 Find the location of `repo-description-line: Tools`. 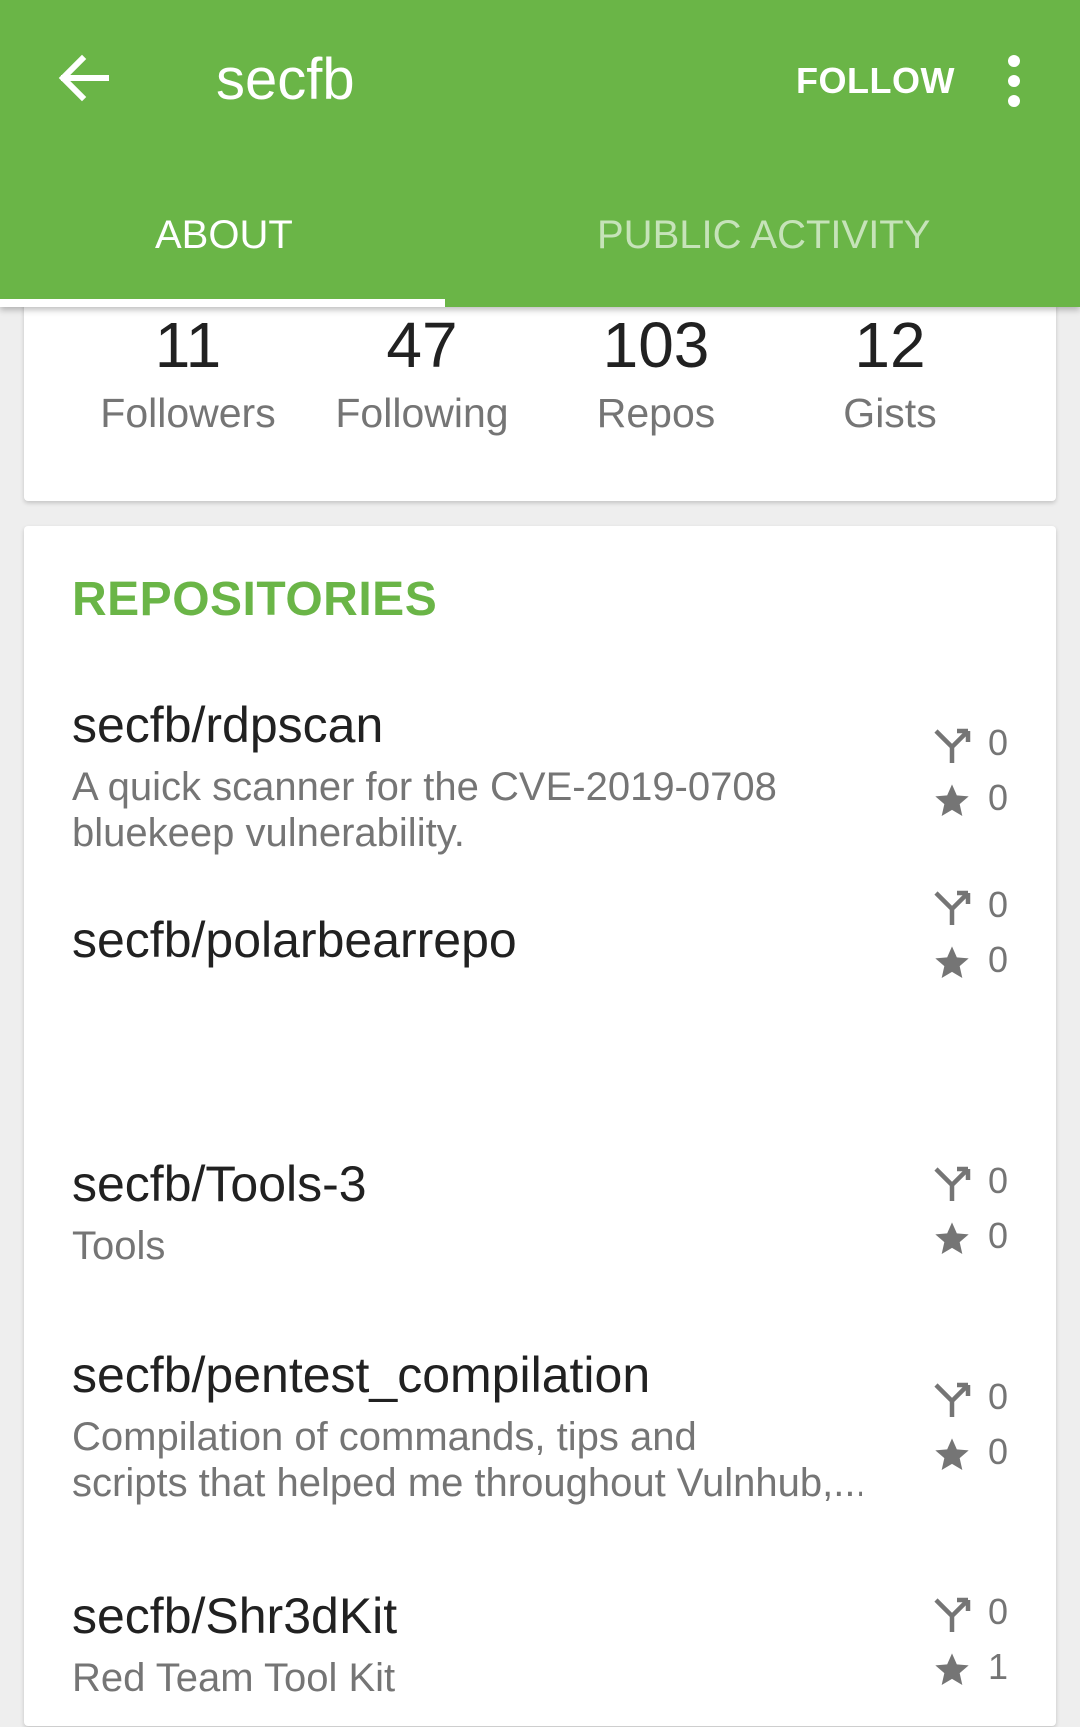

repo-description-line: Tools is located at coordinates (119, 1246).